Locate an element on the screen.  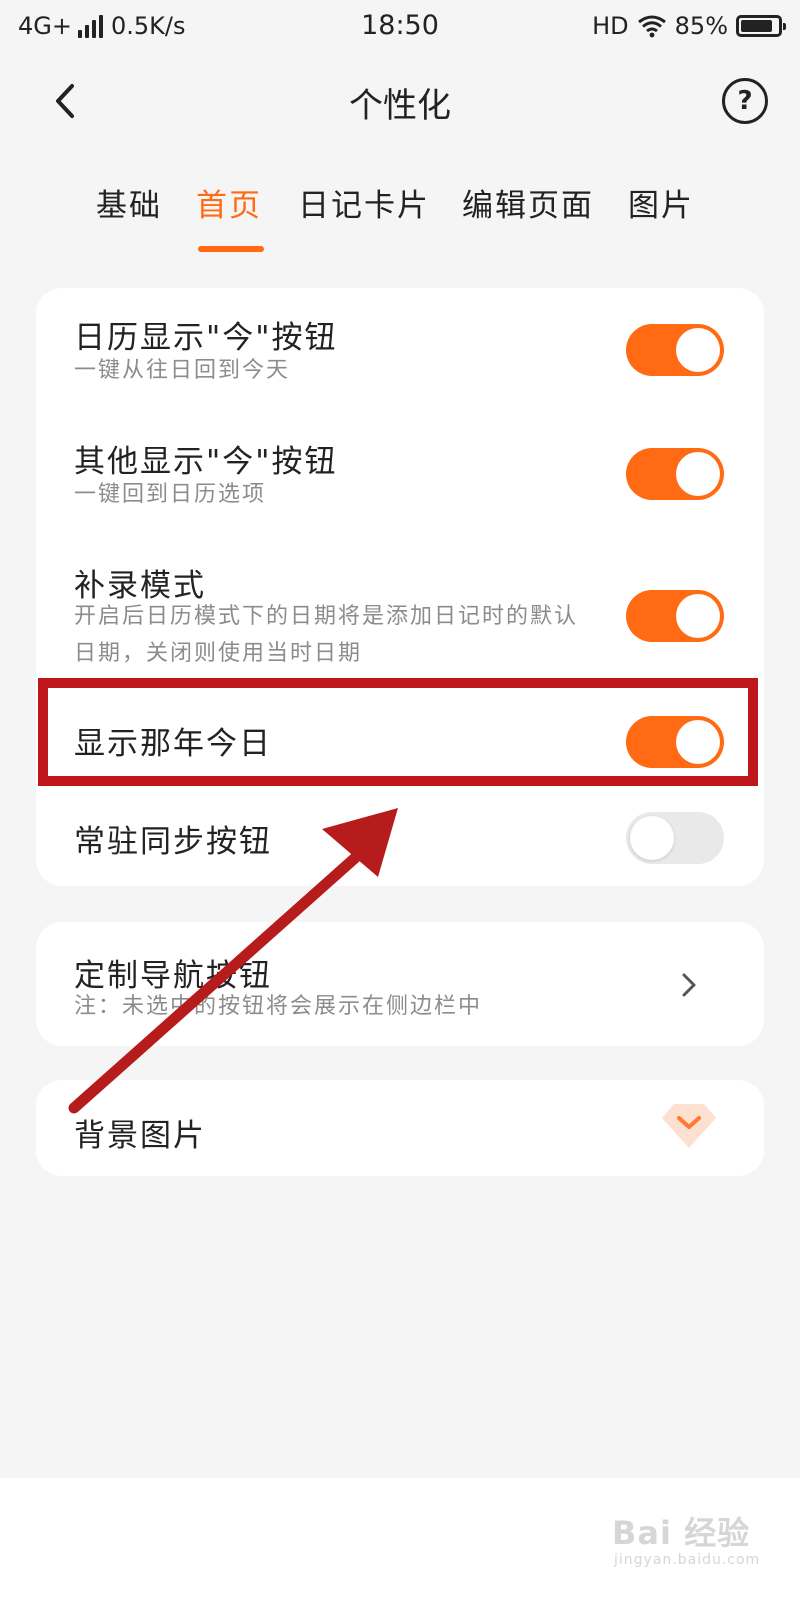
status-right: HD 85% is located at coordinates (689, 26).